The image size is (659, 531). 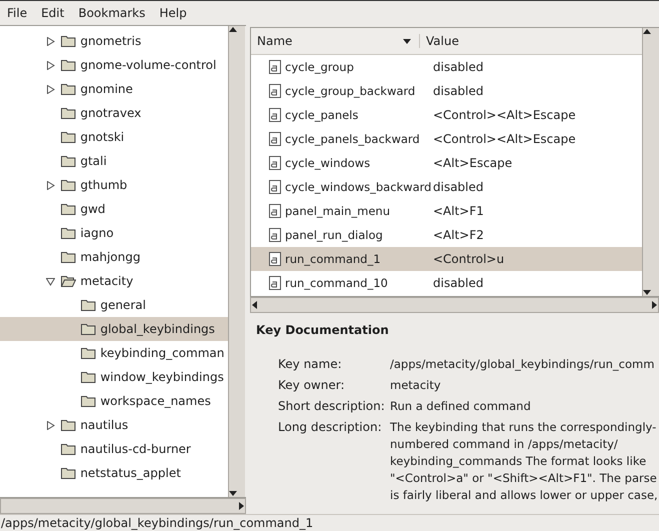 I want to click on table-row: run_command_1 <Control>u, so click(x=446, y=259).